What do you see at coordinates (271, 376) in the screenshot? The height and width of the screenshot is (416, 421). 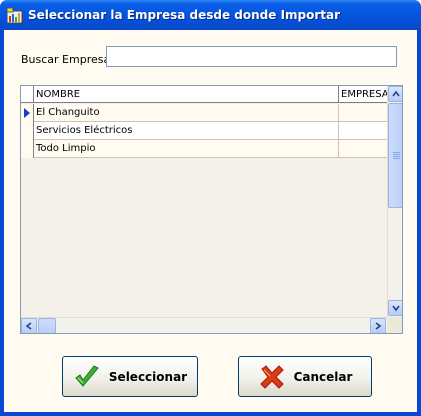 I see `x-icon` at bounding box center [271, 376].